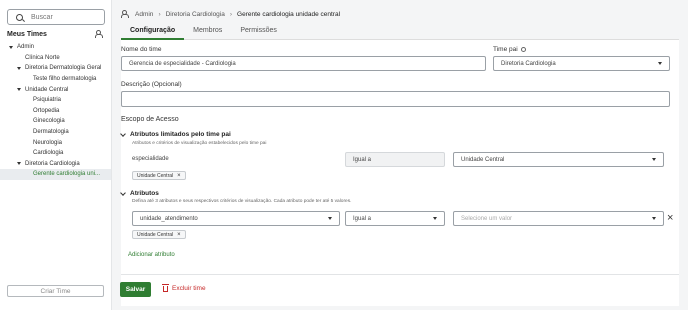 The width and height of the screenshot is (688, 310). What do you see at coordinates (47, 100) in the screenshot?
I see `tree-item-label: Psiquiatria` at bounding box center [47, 100].